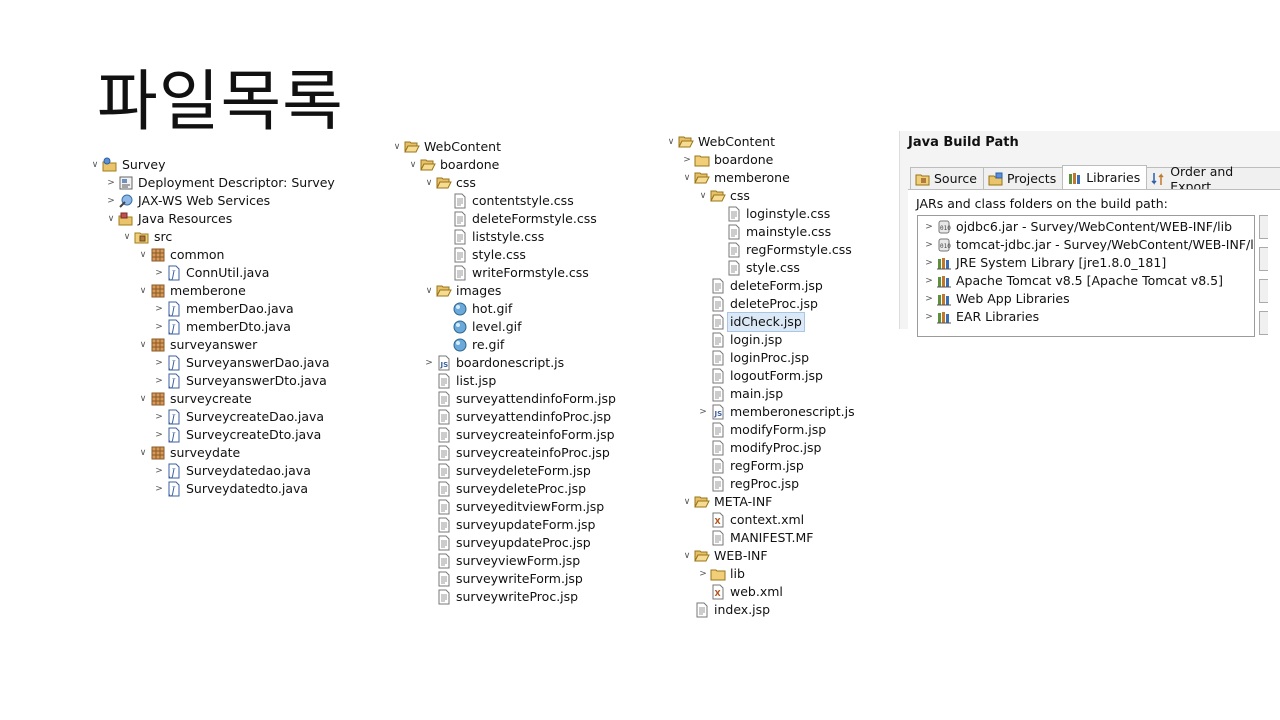 The width and height of the screenshot is (1280, 720). Describe the element at coordinates (222, 309) in the screenshot. I see `tree-item-memberdao-java: > JmemberDao.java` at that location.